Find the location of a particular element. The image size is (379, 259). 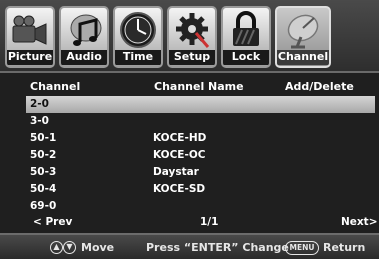

padlock-icon is located at coordinates (246, 28).